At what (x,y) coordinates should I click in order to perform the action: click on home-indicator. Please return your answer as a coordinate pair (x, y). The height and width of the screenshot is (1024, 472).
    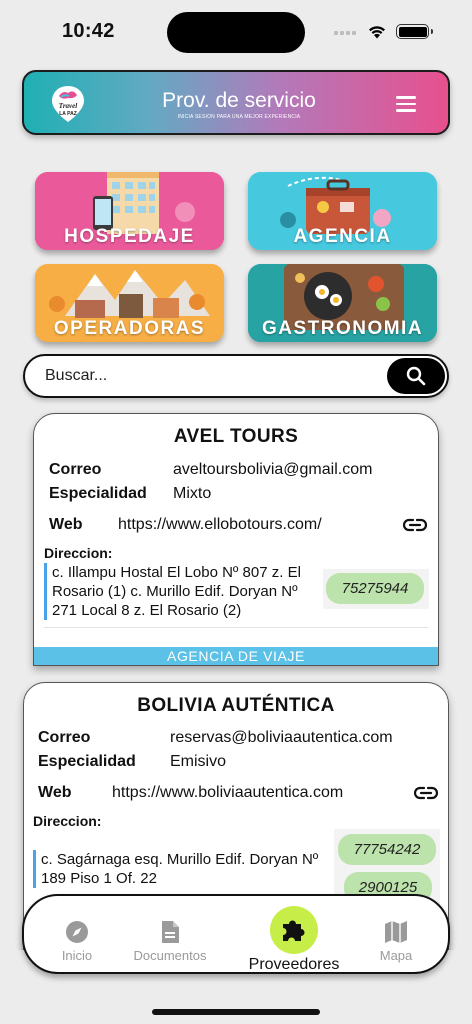
    Looking at the image, I should click on (236, 1012).